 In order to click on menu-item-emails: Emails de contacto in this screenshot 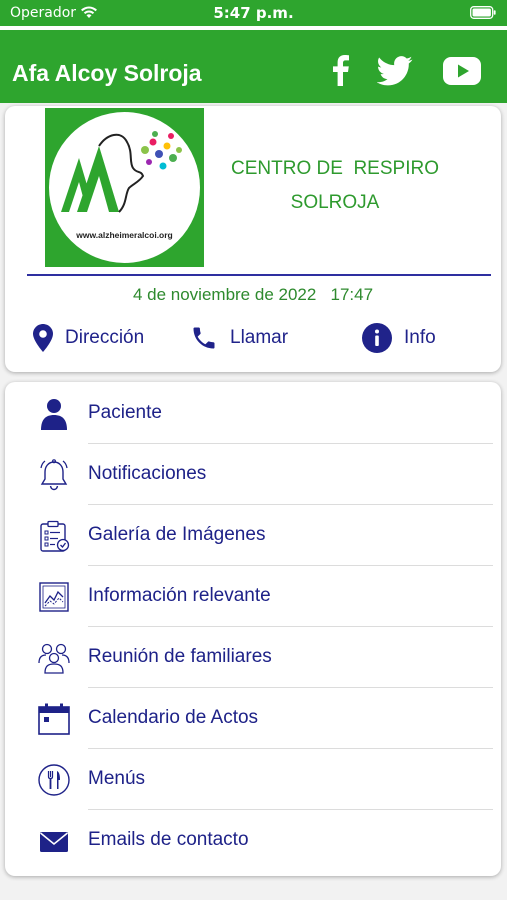, I will do `click(253, 840)`.